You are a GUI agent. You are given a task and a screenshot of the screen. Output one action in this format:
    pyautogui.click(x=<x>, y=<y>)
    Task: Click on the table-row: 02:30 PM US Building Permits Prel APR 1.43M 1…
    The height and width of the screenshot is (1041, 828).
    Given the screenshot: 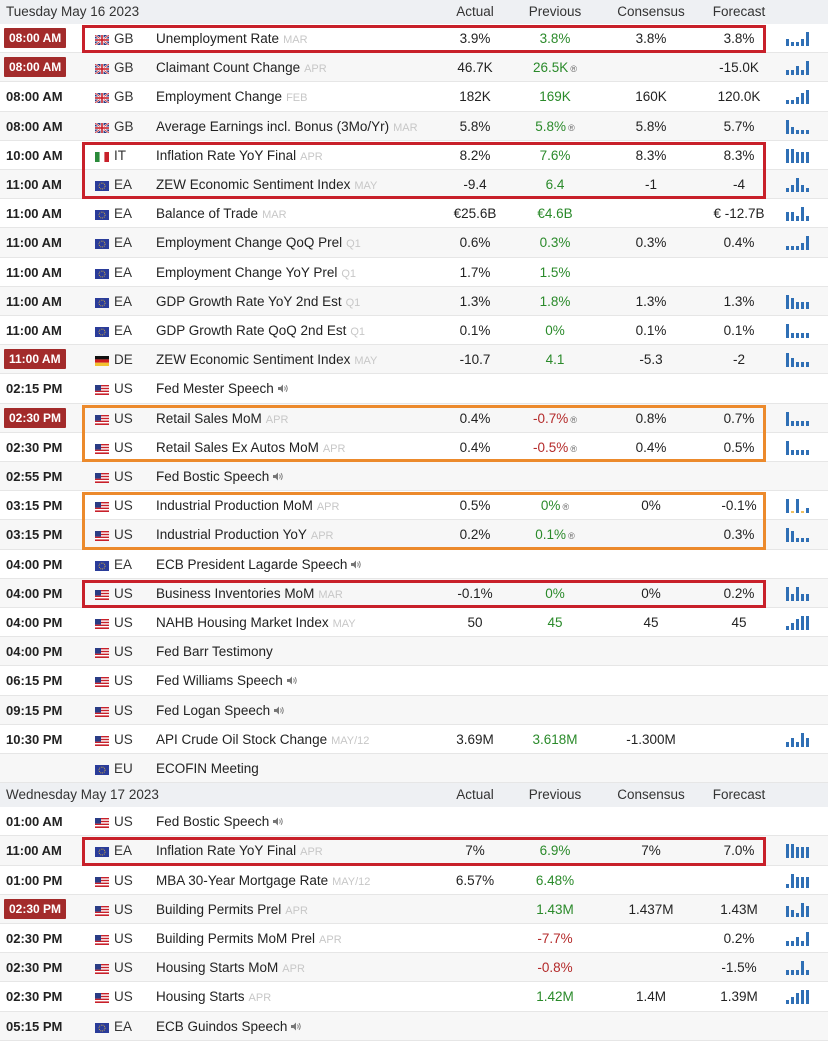 What is the action you would take?
    pyautogui.click(x=414, y=909)
    